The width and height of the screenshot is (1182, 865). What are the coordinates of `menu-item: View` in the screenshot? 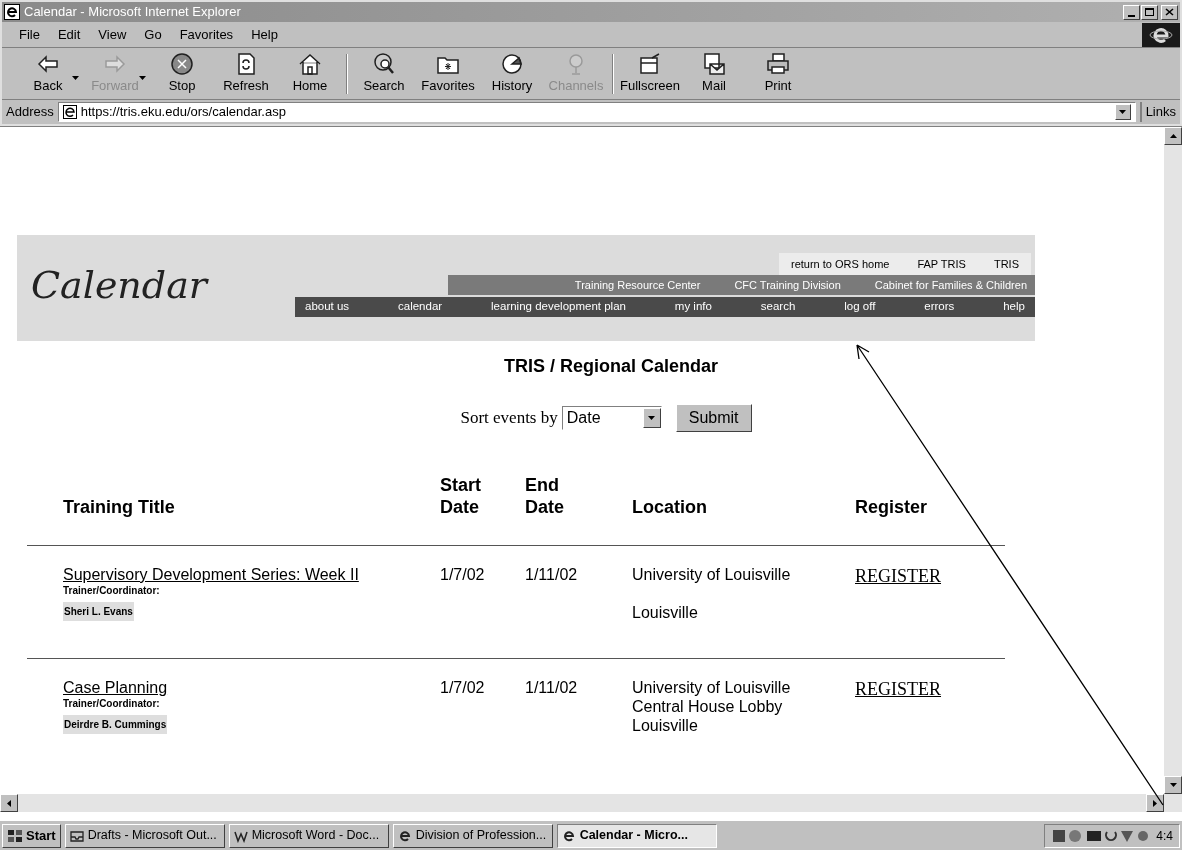 It's located at (112, 34).